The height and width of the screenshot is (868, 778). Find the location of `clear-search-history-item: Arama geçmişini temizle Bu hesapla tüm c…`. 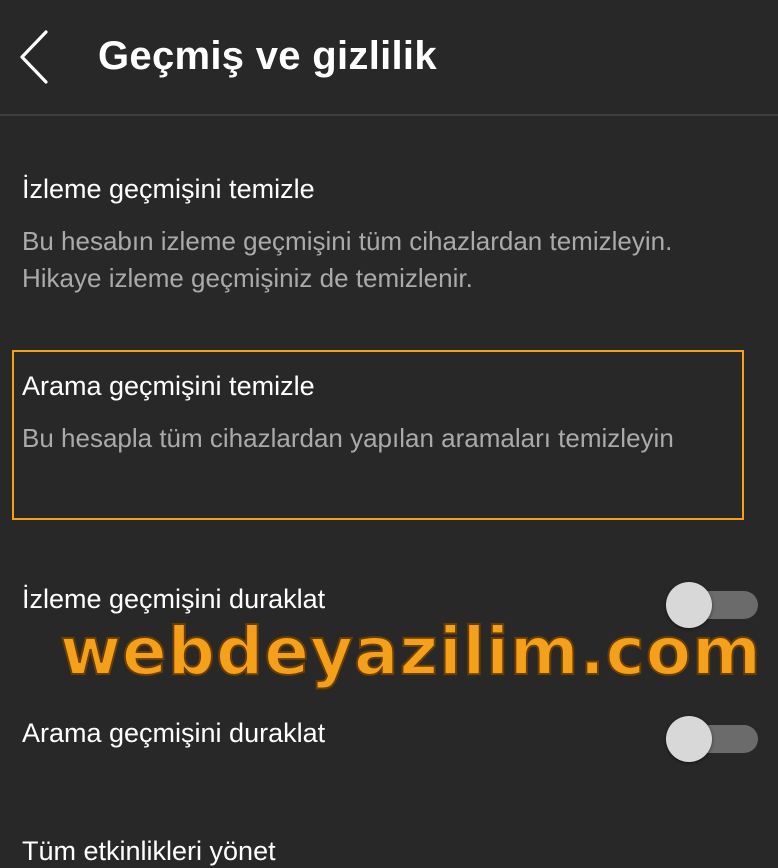

clear-search-history-item: Arama geçmişini temizle Bu hesapla tüm c… is located at coordinates (382, 413).